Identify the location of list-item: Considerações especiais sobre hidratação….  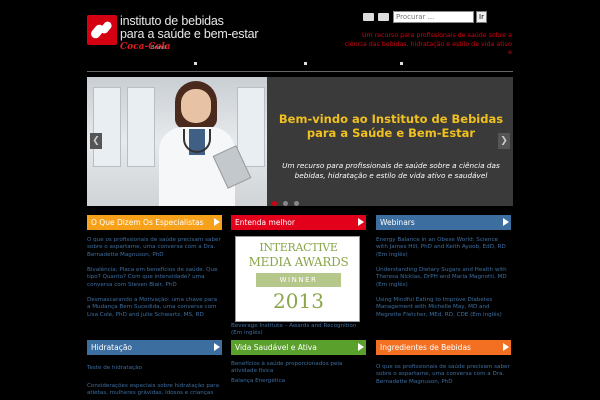
(154, 390).